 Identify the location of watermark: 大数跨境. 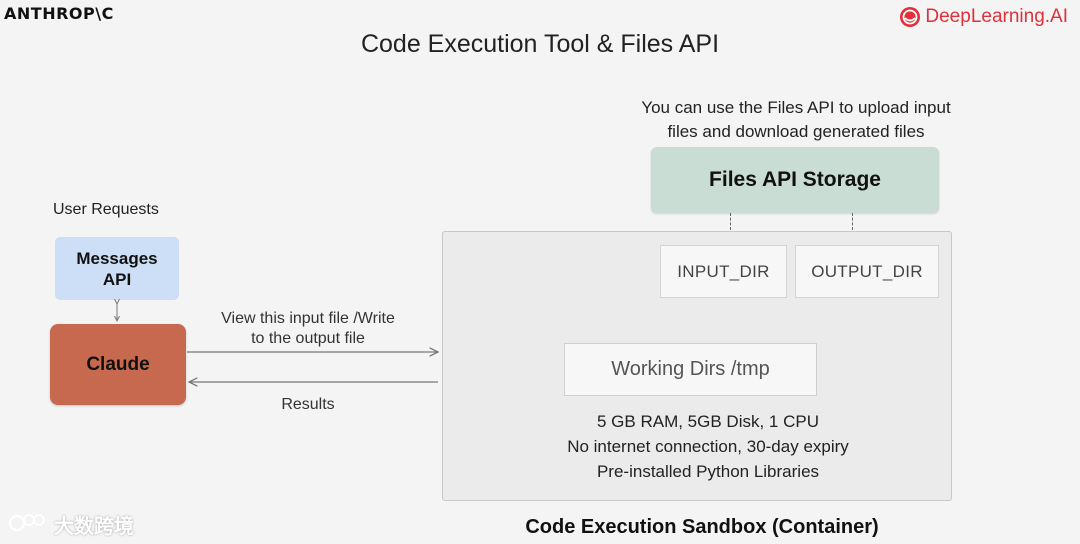
(71, 524).